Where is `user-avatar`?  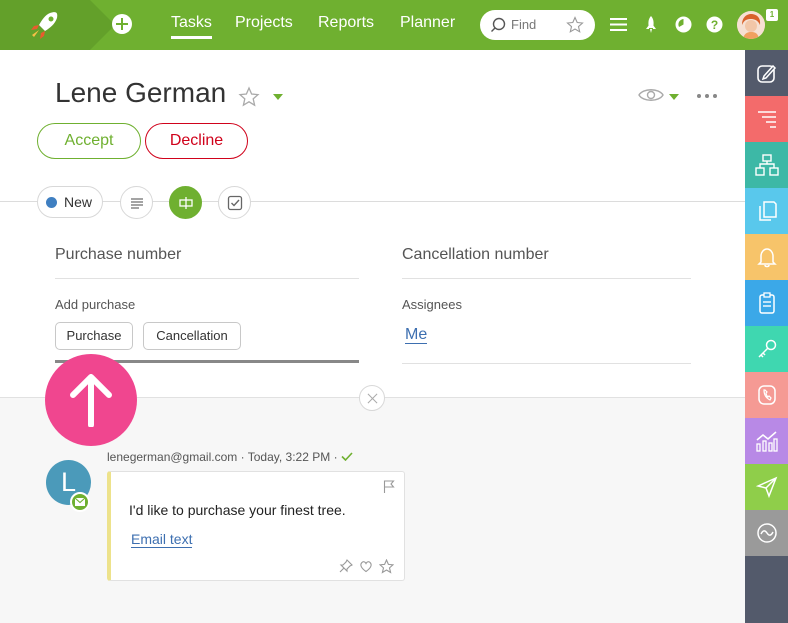
user-avatar is located at coordinates (751, 25).